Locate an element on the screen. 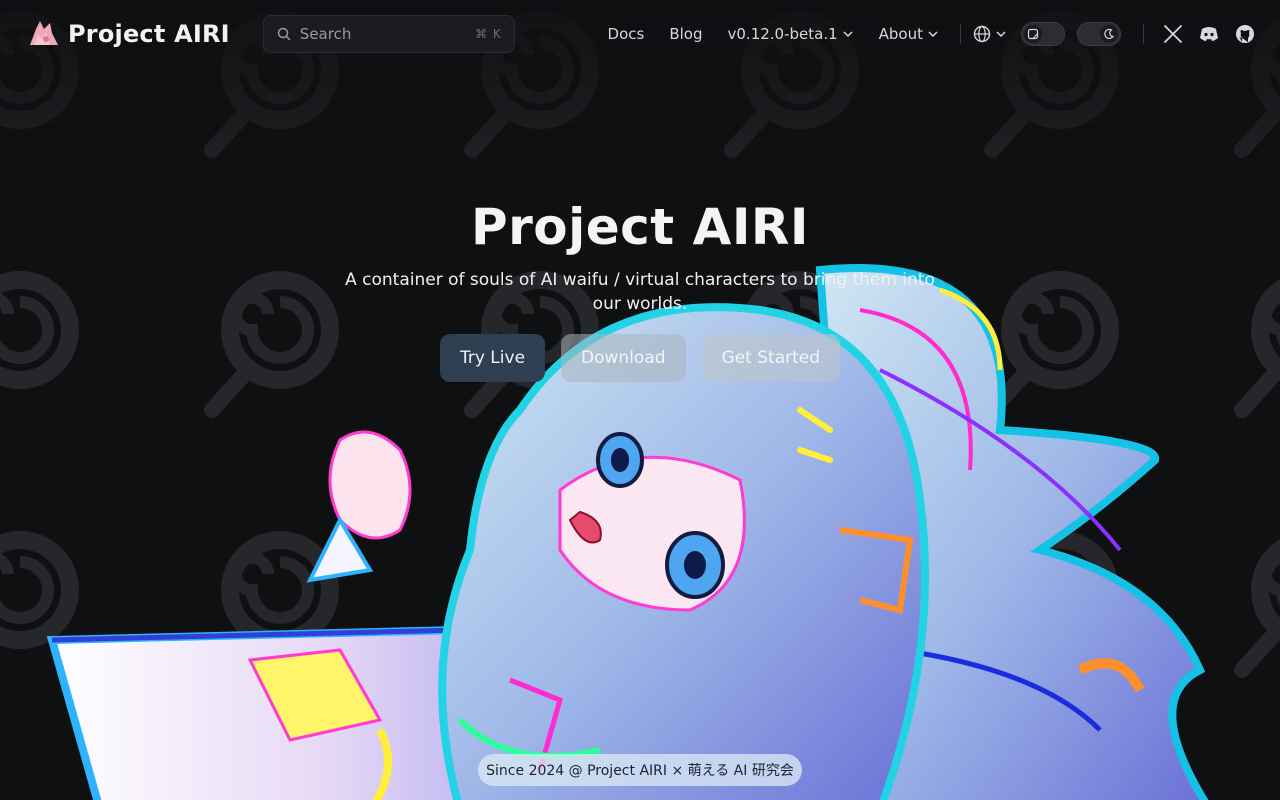 This screenshot has width=1280, height=800. top-nav: Docs Blog v0.12.0-beta.1 About is located at coordinates (932, 34).